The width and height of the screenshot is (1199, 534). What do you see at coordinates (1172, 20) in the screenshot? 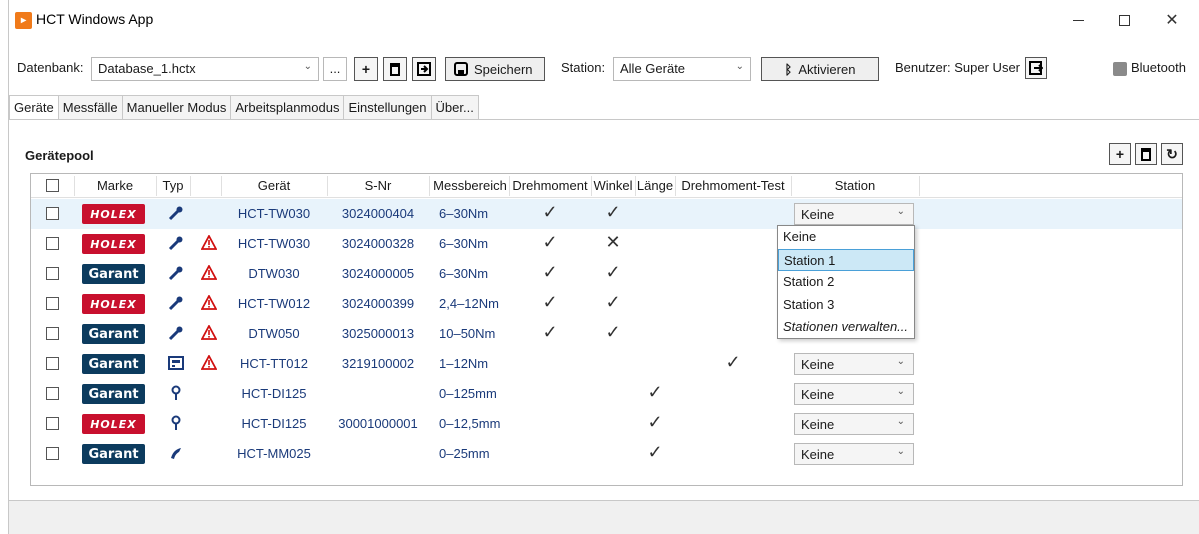
I see `close-button: ✕` at bounding box center [1172, 20].